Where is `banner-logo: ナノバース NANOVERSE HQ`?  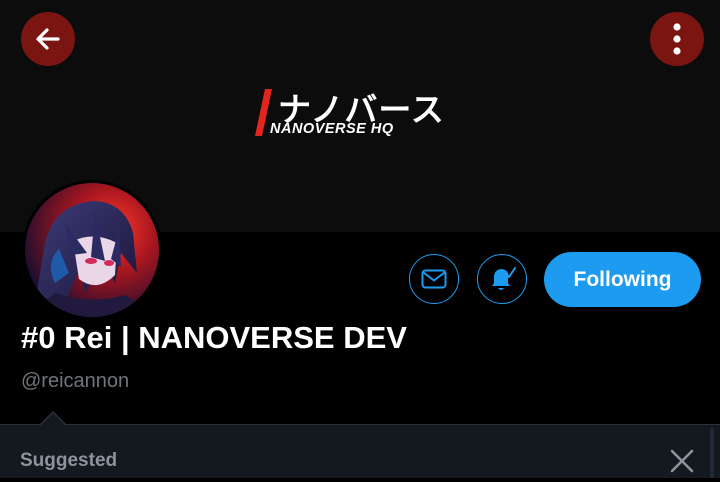 banner-logo: ナノバース NANOVERSE HQ is located at coordinates (361, 114).